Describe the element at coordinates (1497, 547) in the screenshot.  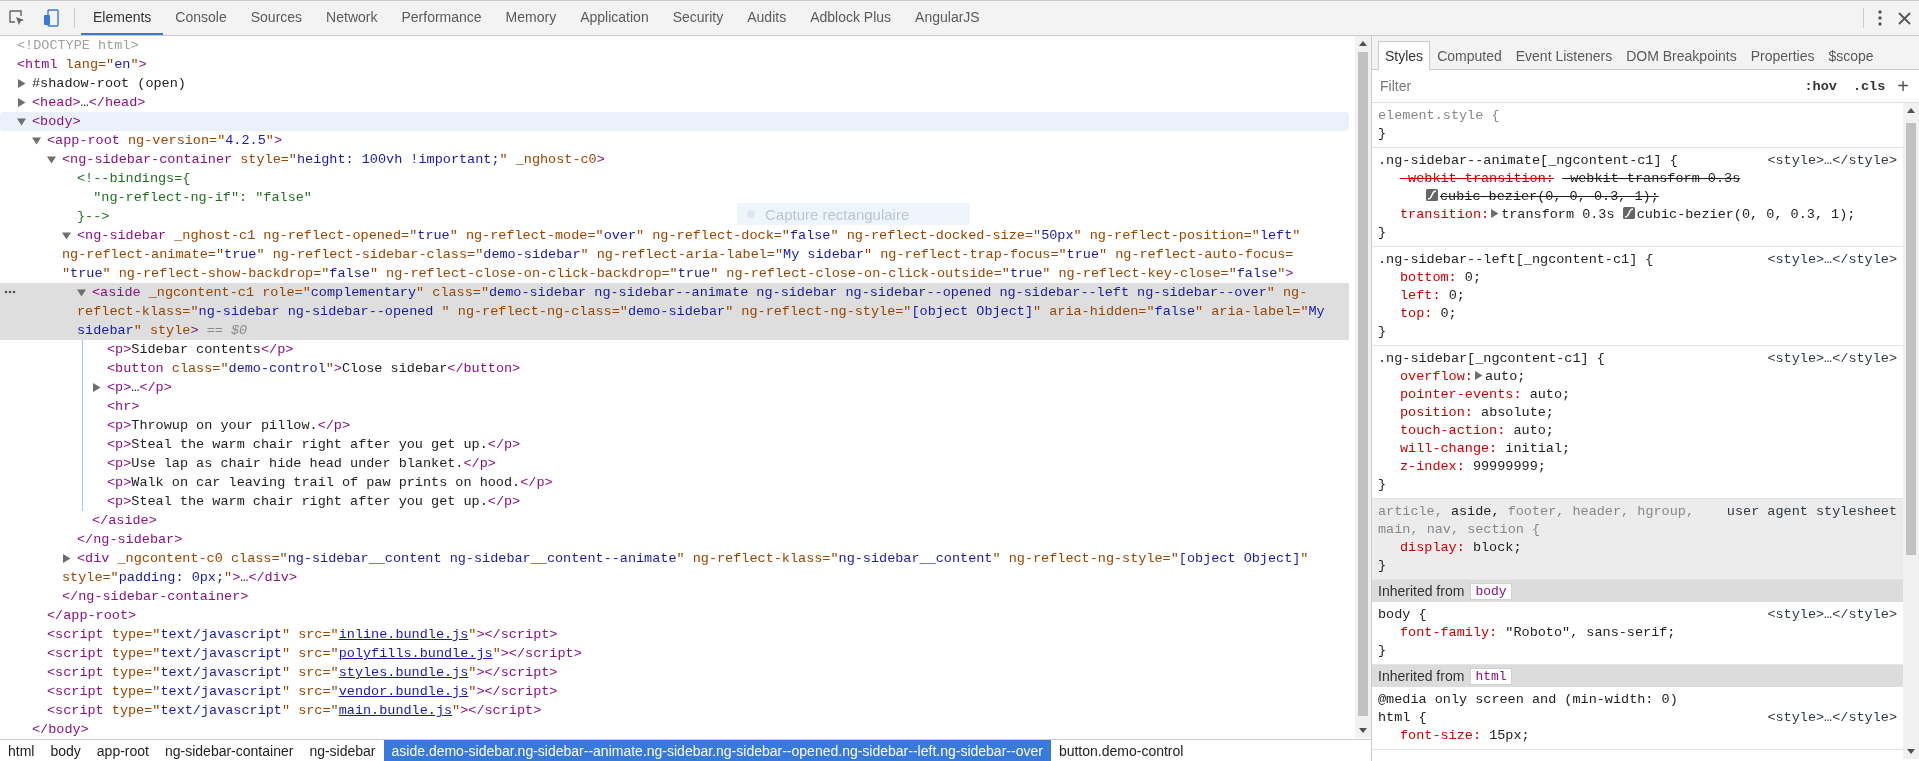
I see `property-value: block;` at that location.